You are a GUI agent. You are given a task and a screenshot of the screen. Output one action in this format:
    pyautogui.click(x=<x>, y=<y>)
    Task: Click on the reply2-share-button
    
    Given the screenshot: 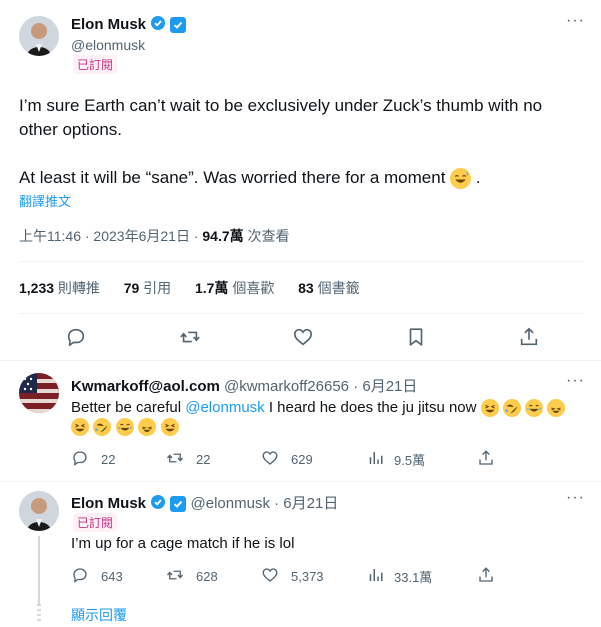 What is the action you would take?
    pyautogui.click(x=486, y=576)
    